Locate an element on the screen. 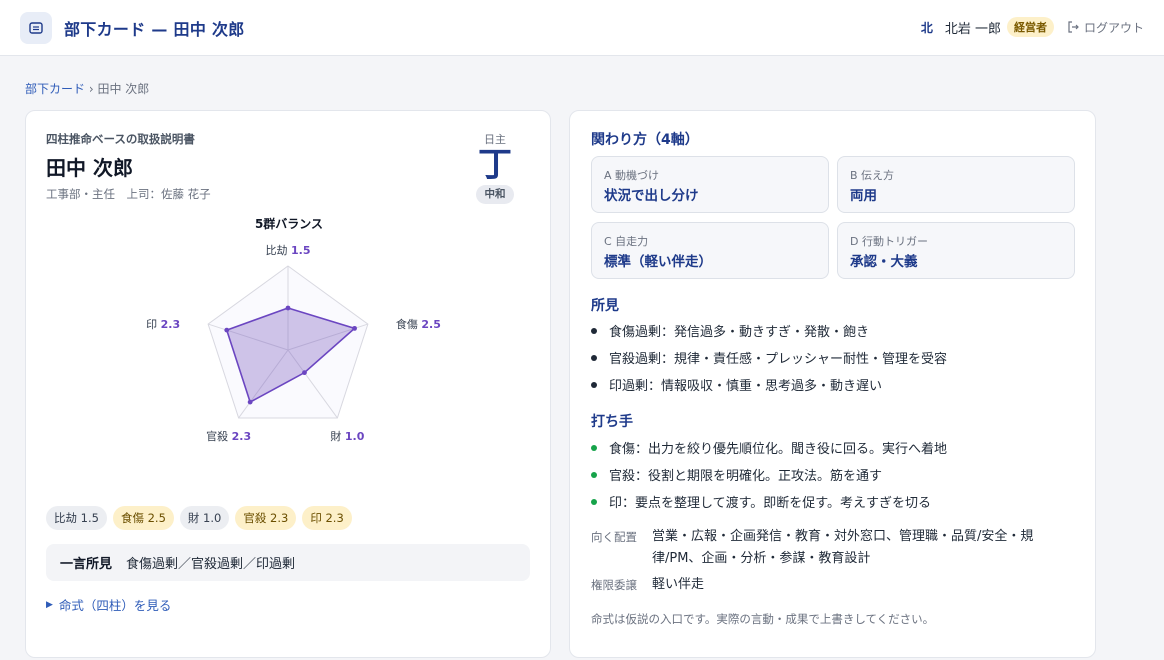 This screenshot has width=1164, height=660. user-name: 北岩 一郎 is located at coordinates (972, 29).